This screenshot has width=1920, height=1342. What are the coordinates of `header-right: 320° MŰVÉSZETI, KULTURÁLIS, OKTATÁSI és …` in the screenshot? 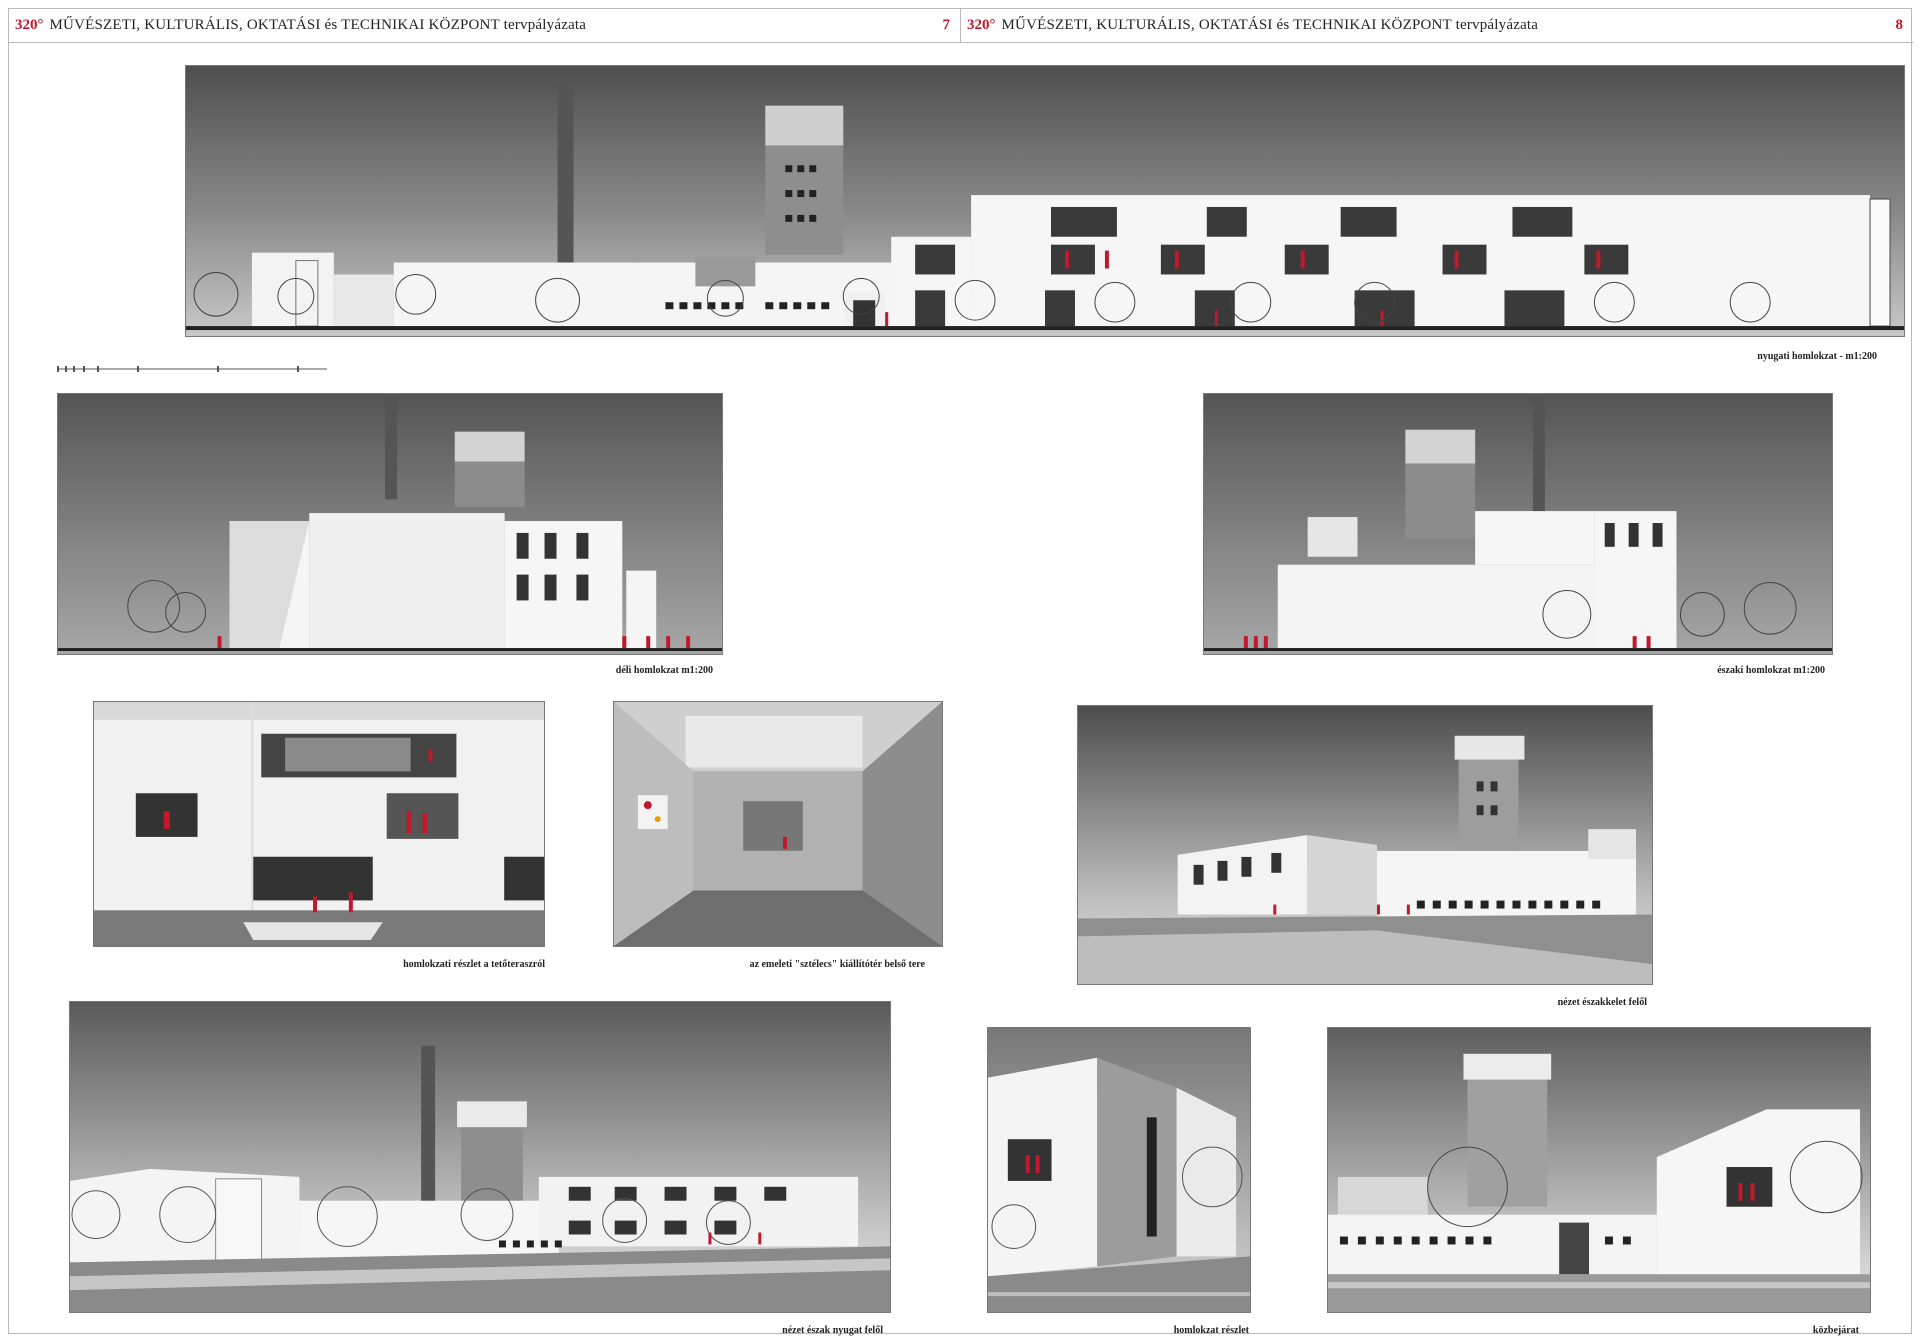 It's located at (1437, 26).